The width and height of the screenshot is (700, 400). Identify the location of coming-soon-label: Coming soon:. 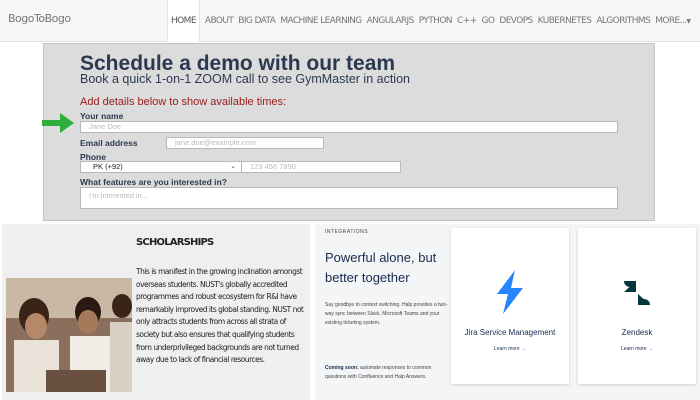
(342, 368).